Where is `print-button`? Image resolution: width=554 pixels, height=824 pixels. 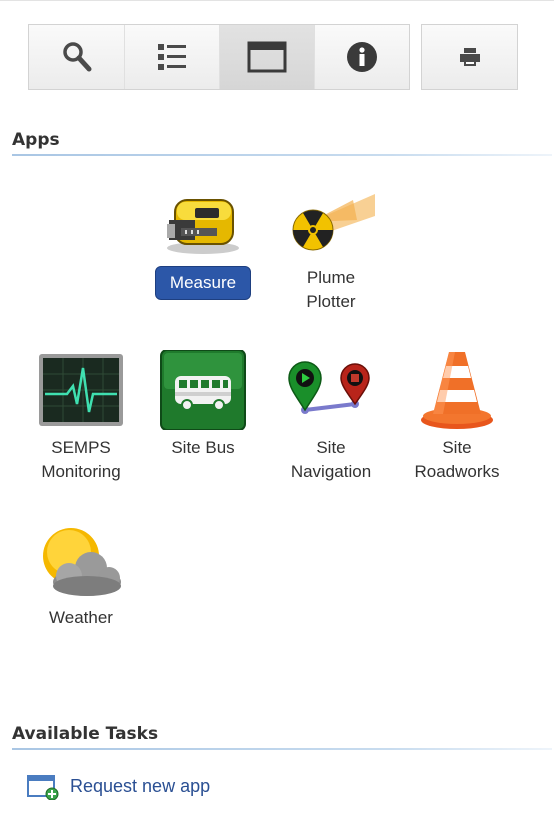 print-button is located at coordinates (469, 57).